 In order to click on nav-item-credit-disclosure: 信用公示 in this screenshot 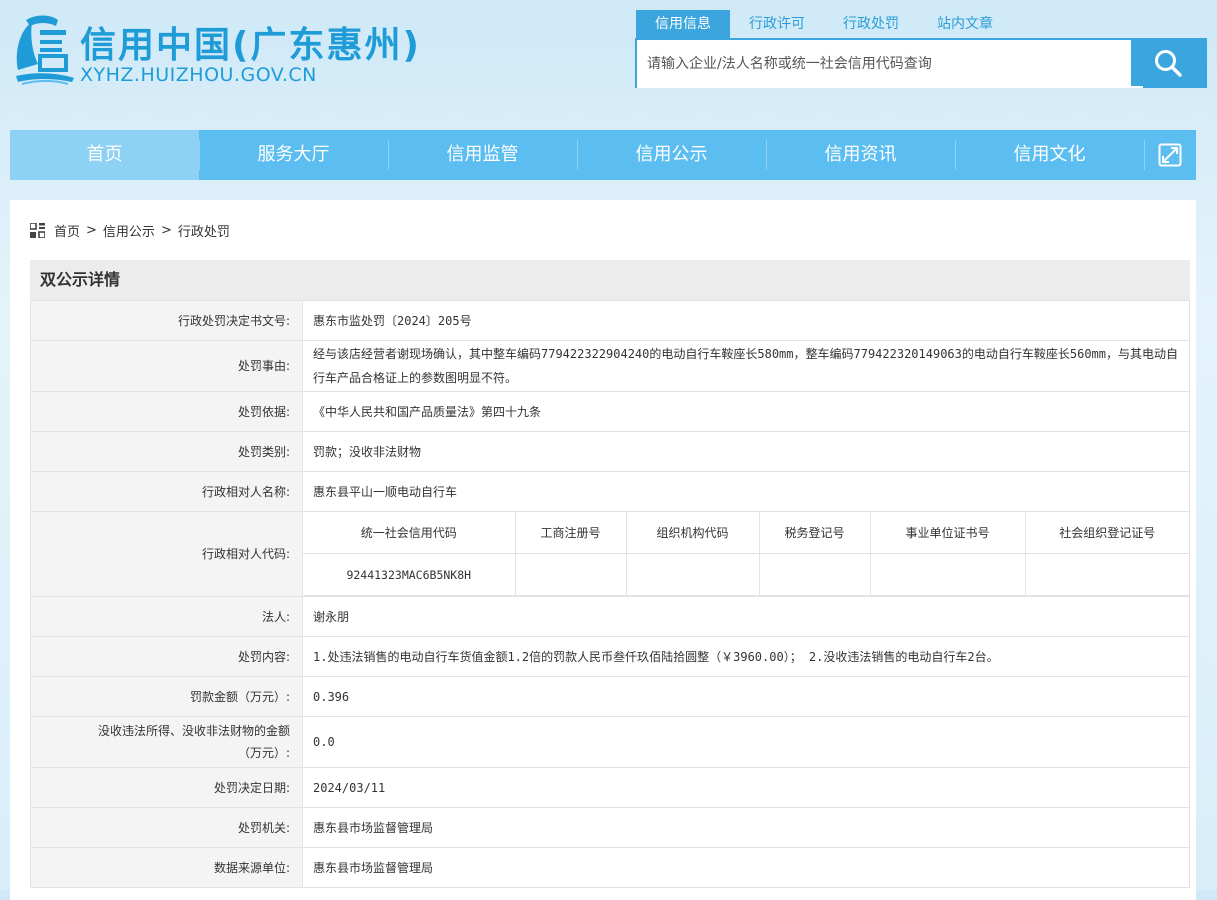, I will do `click(671, 155)`.